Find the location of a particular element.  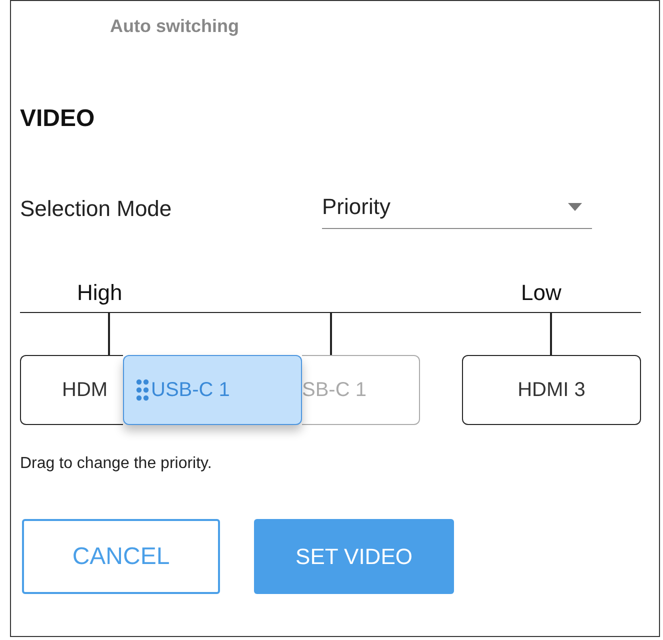

cancel-button: CANCEL is located at coordinates (121, 556).